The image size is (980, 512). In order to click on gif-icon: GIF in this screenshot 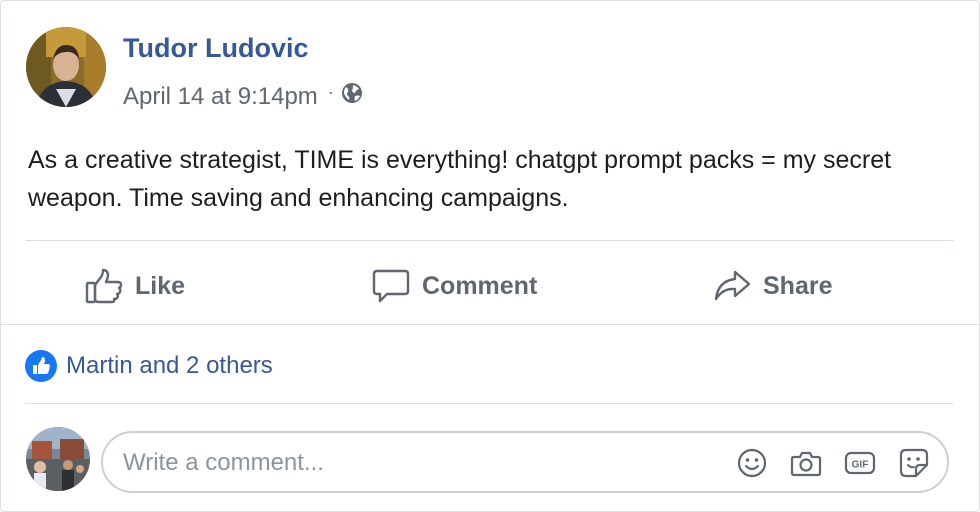, I will do `click(860, 463)`.